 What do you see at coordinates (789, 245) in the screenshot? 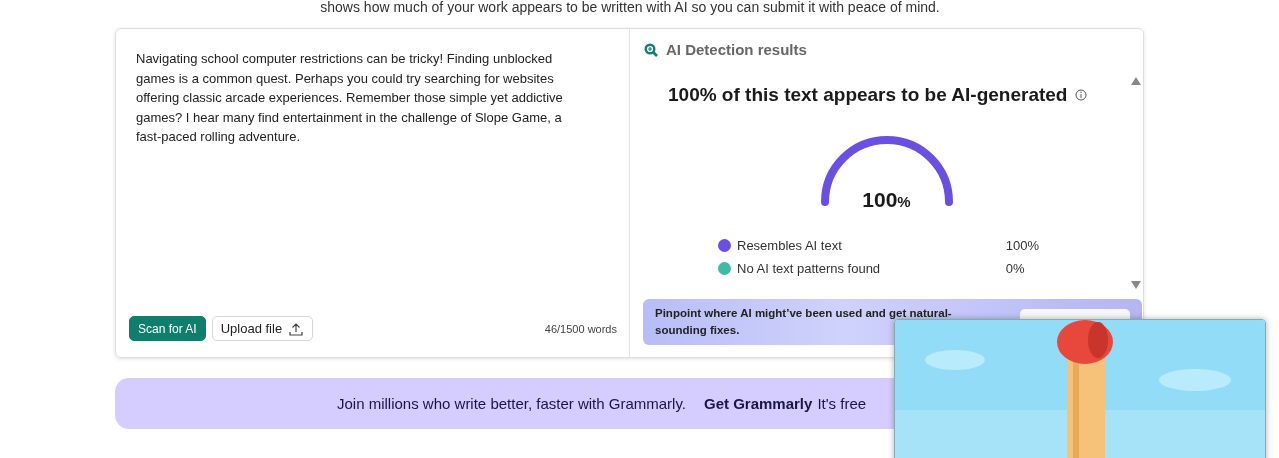
I see `legend-label: Resembles AI text` at bounding box center [789, 245].